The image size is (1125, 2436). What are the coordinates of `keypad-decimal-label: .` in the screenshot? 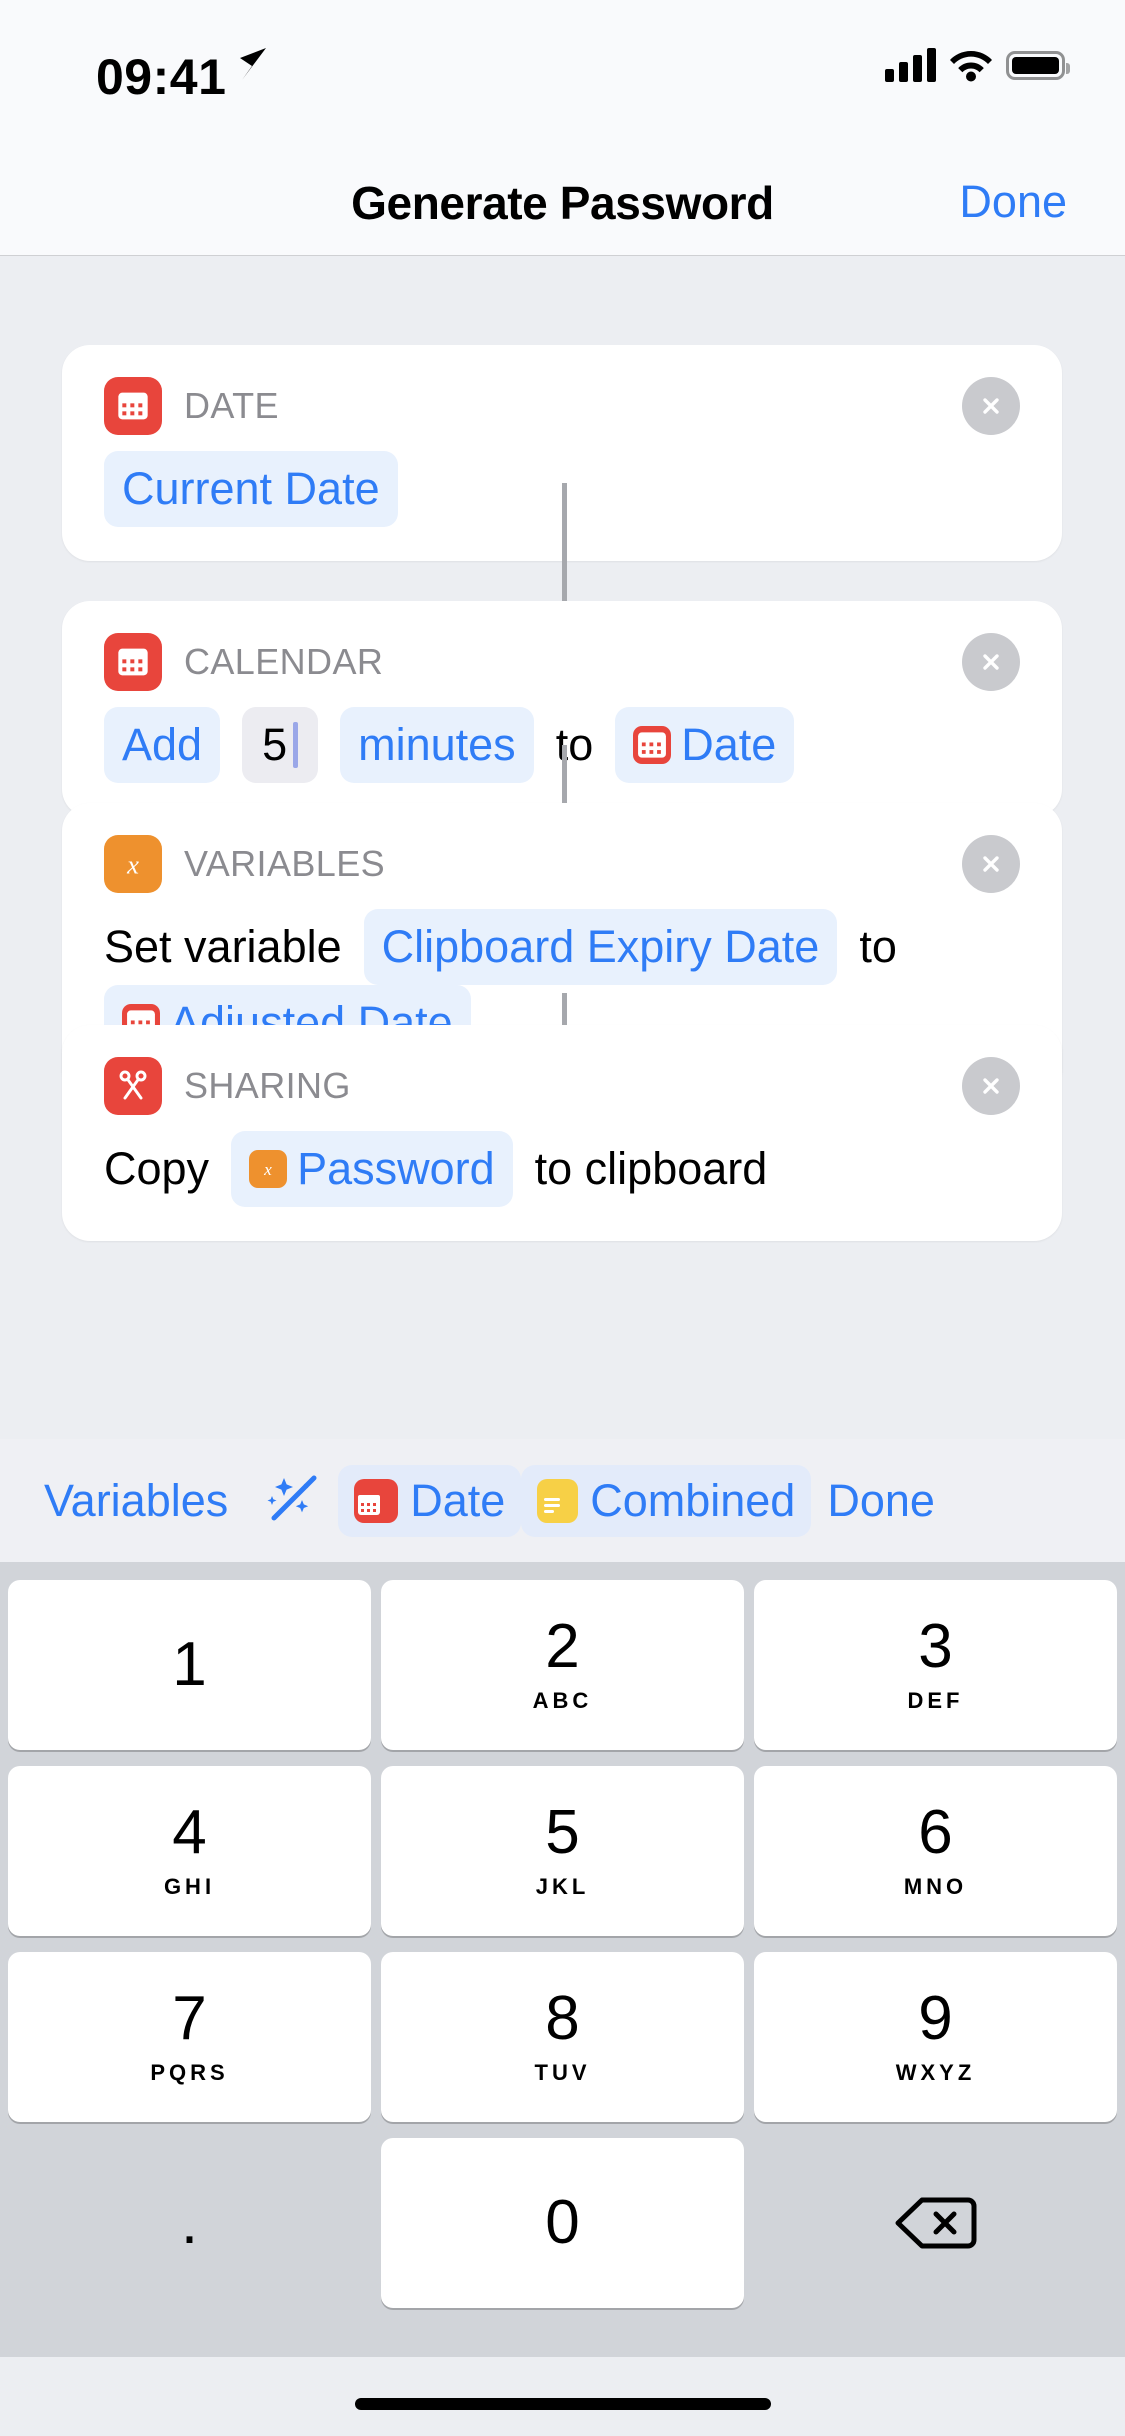 It's located at (189, 2222).